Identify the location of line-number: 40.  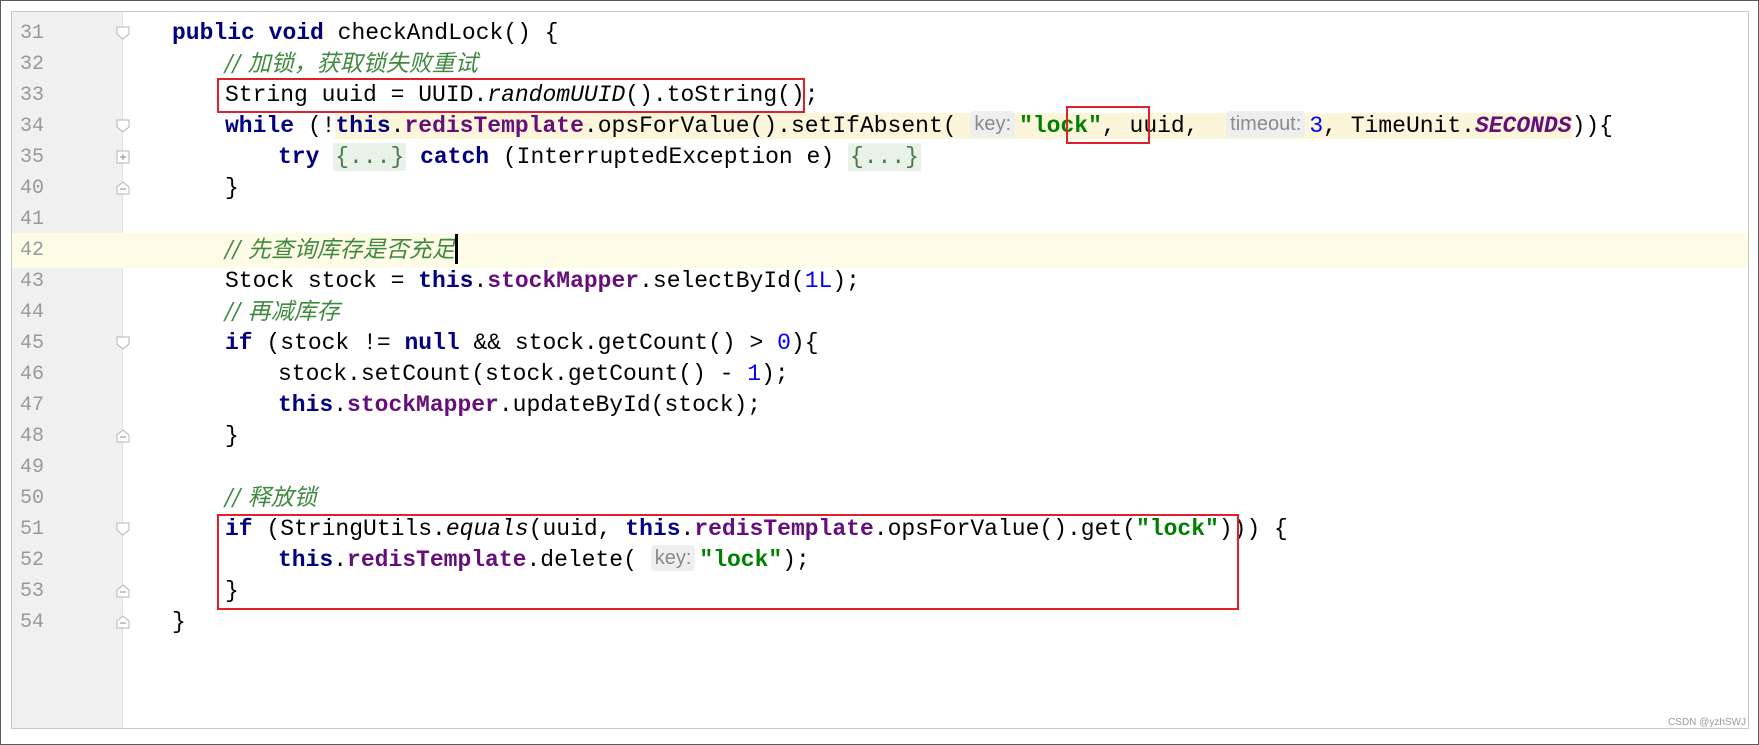
(32, 188).